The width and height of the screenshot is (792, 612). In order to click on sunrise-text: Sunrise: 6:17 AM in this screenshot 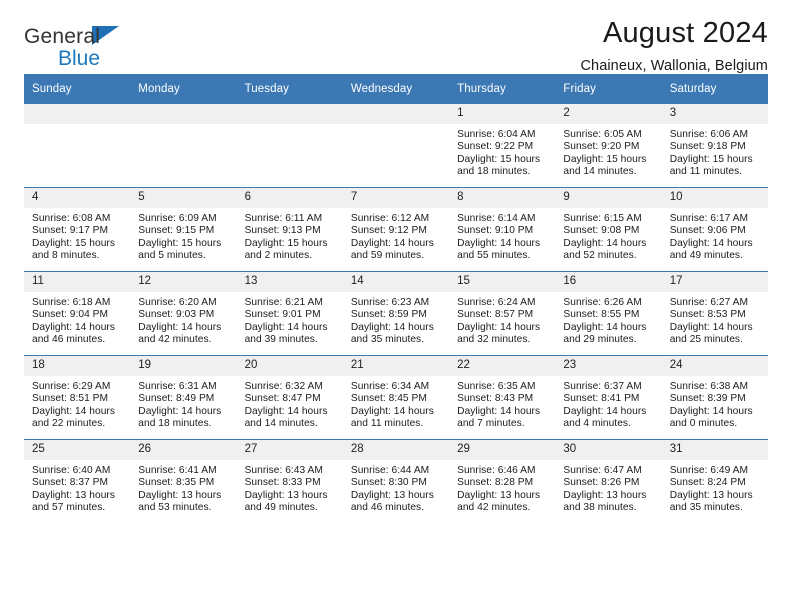, I will do `click(709, 218)`.